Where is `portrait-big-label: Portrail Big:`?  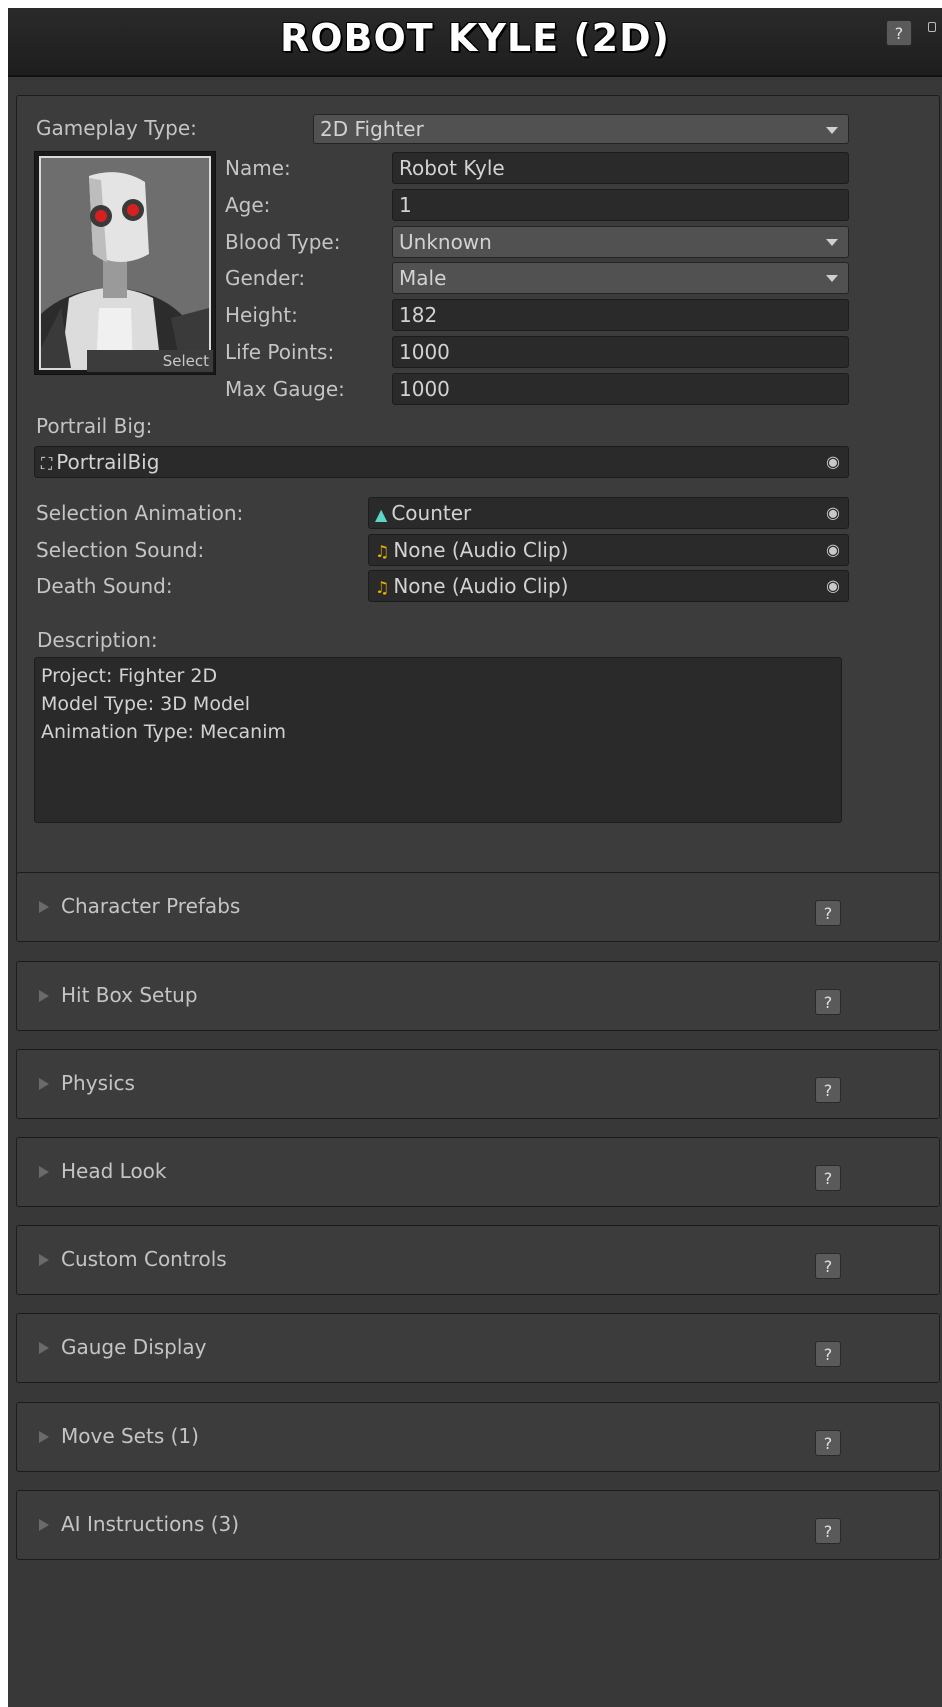
portrait-big-label: Portrail Big: is located at coordinates (94, 426).